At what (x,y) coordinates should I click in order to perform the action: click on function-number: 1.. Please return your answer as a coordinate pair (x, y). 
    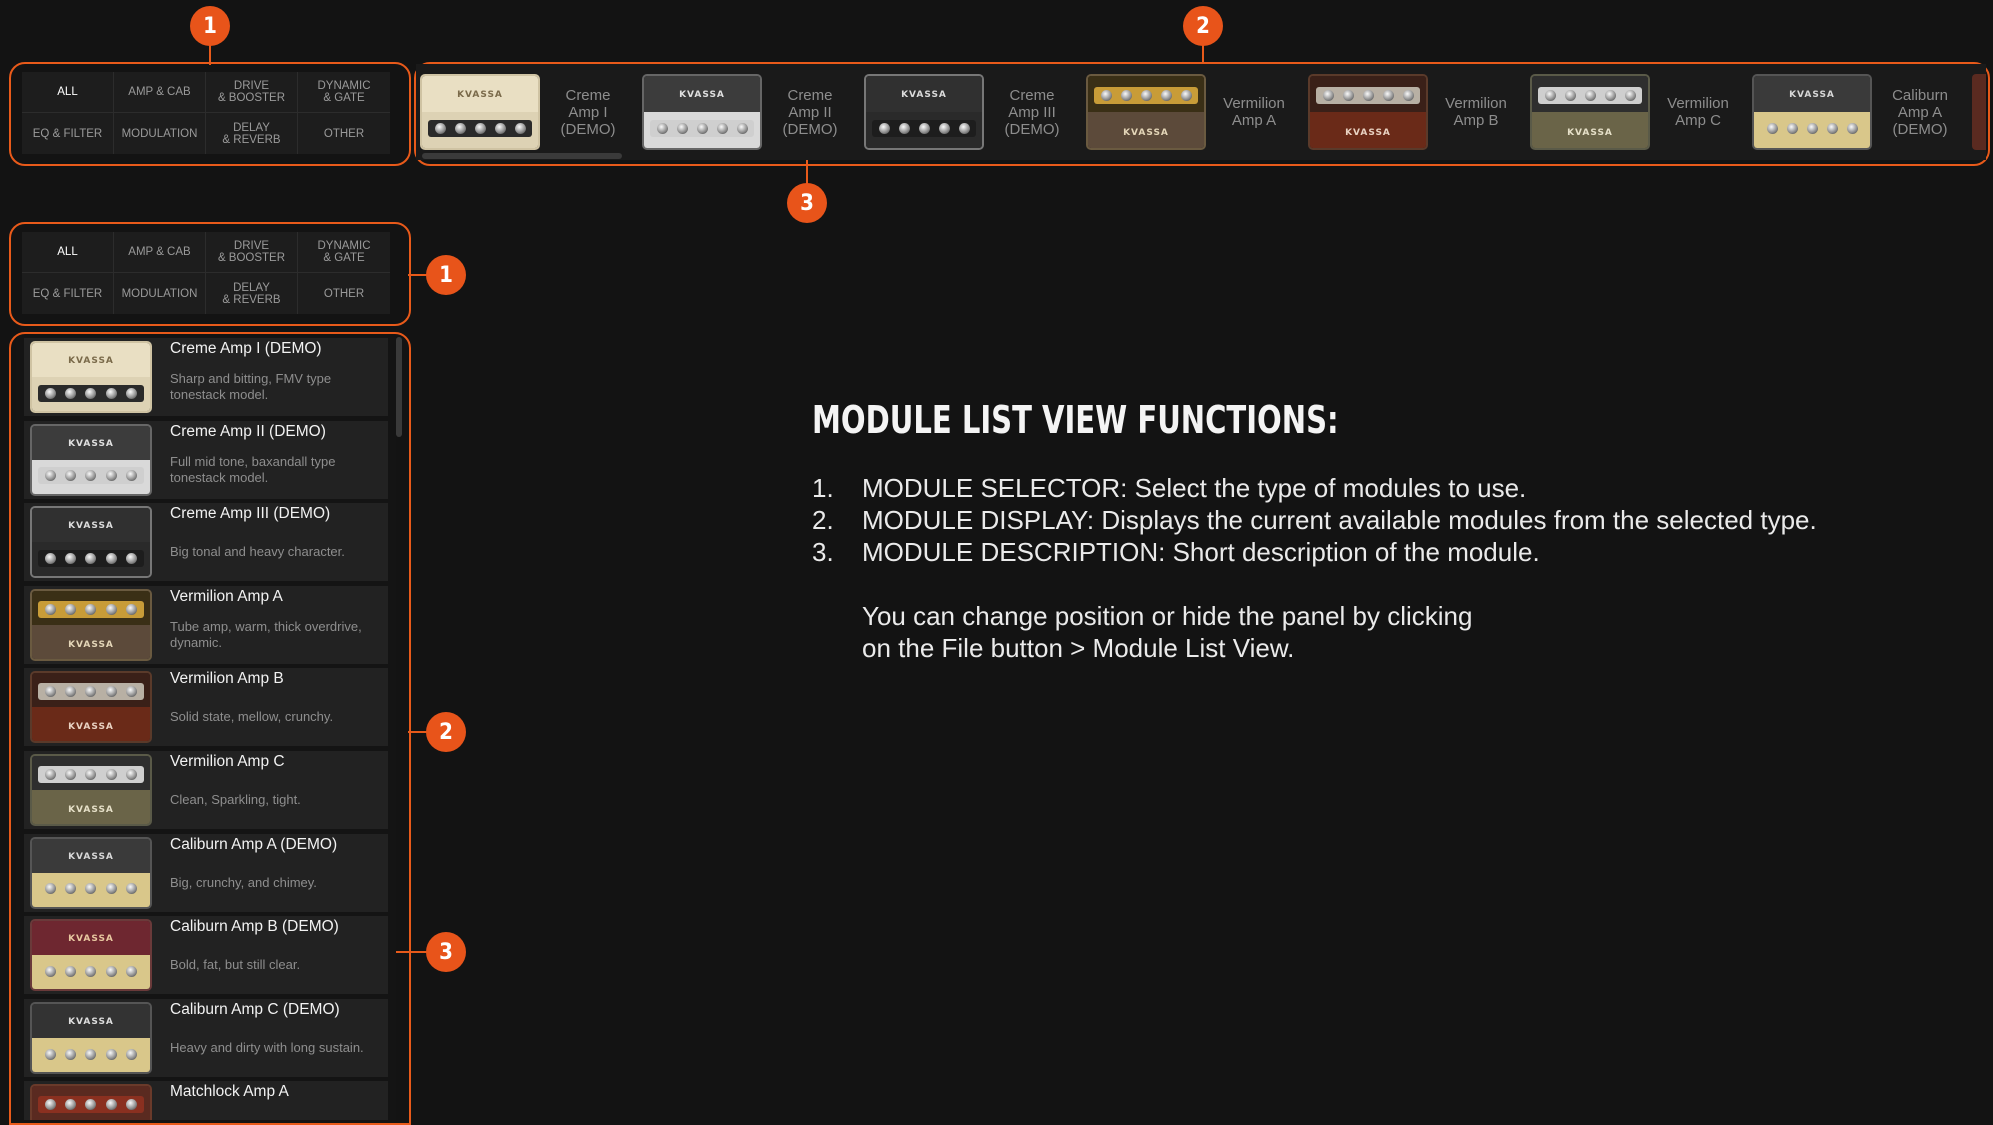
    Looking at the image, I should click on (823, 488).